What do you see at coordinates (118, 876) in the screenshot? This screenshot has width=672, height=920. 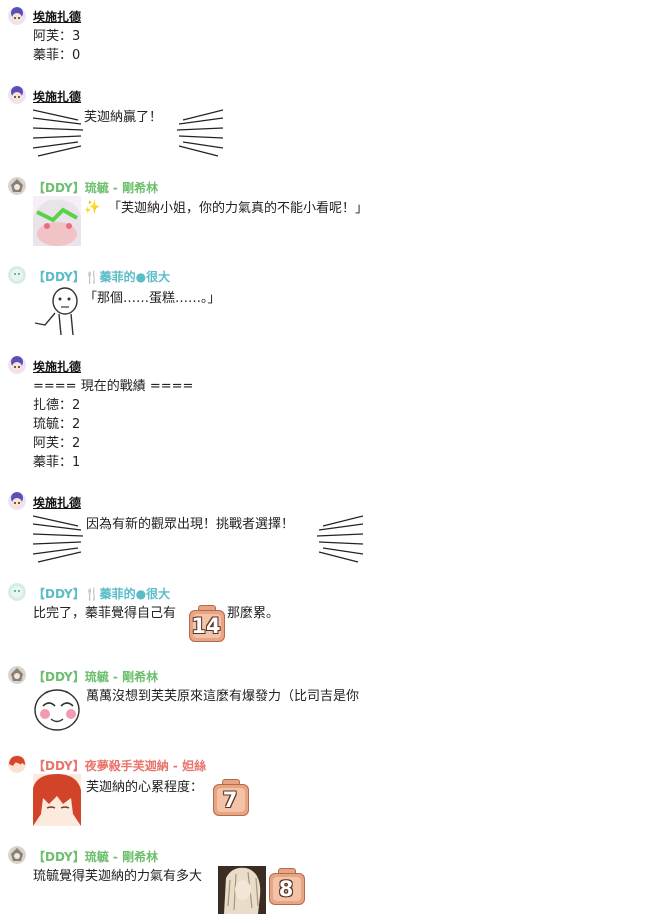 I see `message-text: 琉毓覺得芙迦納的力氣有多大` at bounding box center [118, 876].